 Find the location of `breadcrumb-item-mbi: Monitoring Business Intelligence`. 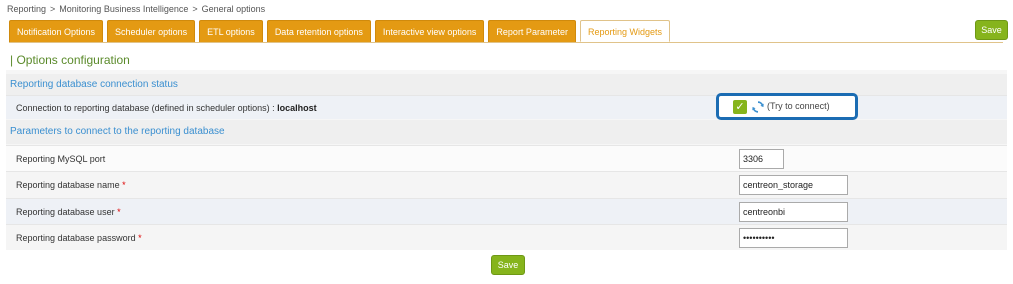

breadcrumb-item-mbi: Monitoring Business Intelligence is located at coordinates (123, 9).